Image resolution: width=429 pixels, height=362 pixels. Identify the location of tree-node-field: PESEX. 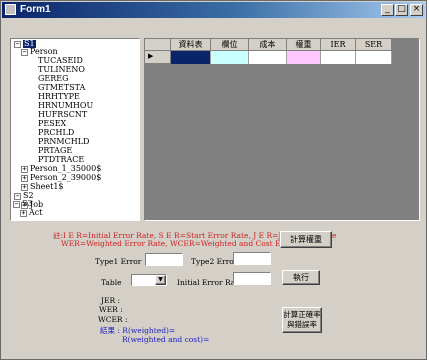
(52, 124).